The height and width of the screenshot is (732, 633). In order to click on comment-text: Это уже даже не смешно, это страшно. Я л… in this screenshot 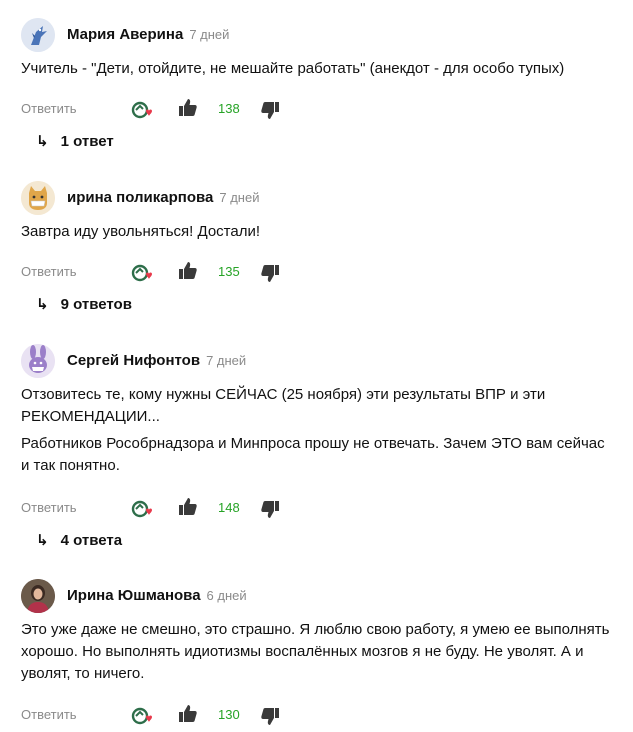, I will do `click(318, 652)`.